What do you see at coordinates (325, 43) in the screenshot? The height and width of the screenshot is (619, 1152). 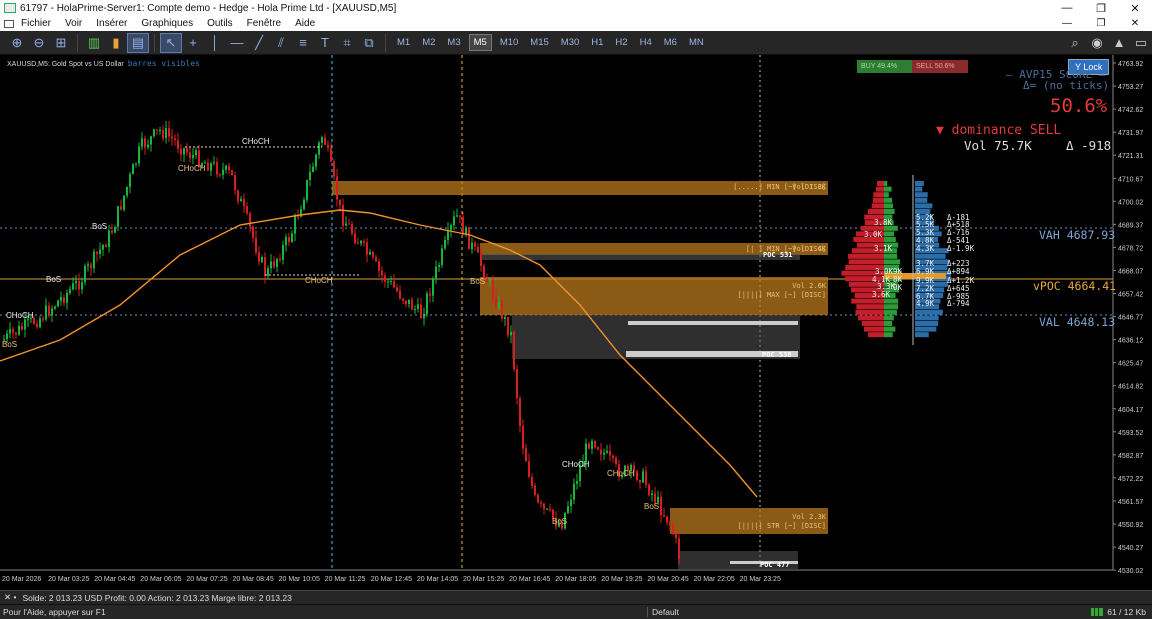 I see `text-icon: T` at bounding box center [325, 43].